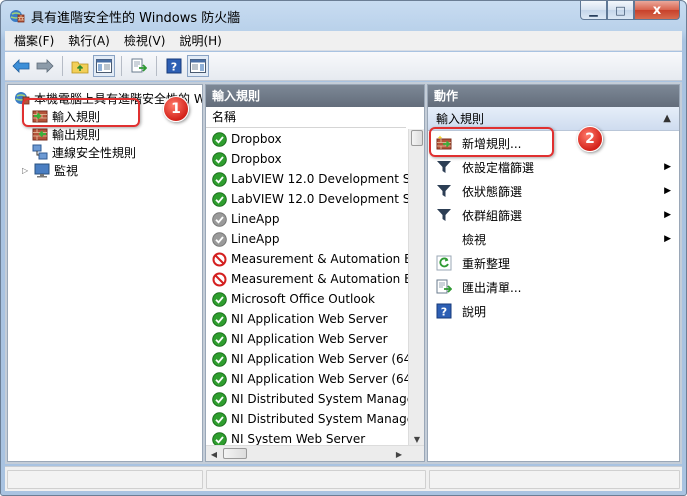 Image resolution: width=687 pixels, height=496 pixels. What do you see at coordinates (399, 453) in the screenshot?
I see `scroll-right-icon: ▶` at bounding box center [399, 453].